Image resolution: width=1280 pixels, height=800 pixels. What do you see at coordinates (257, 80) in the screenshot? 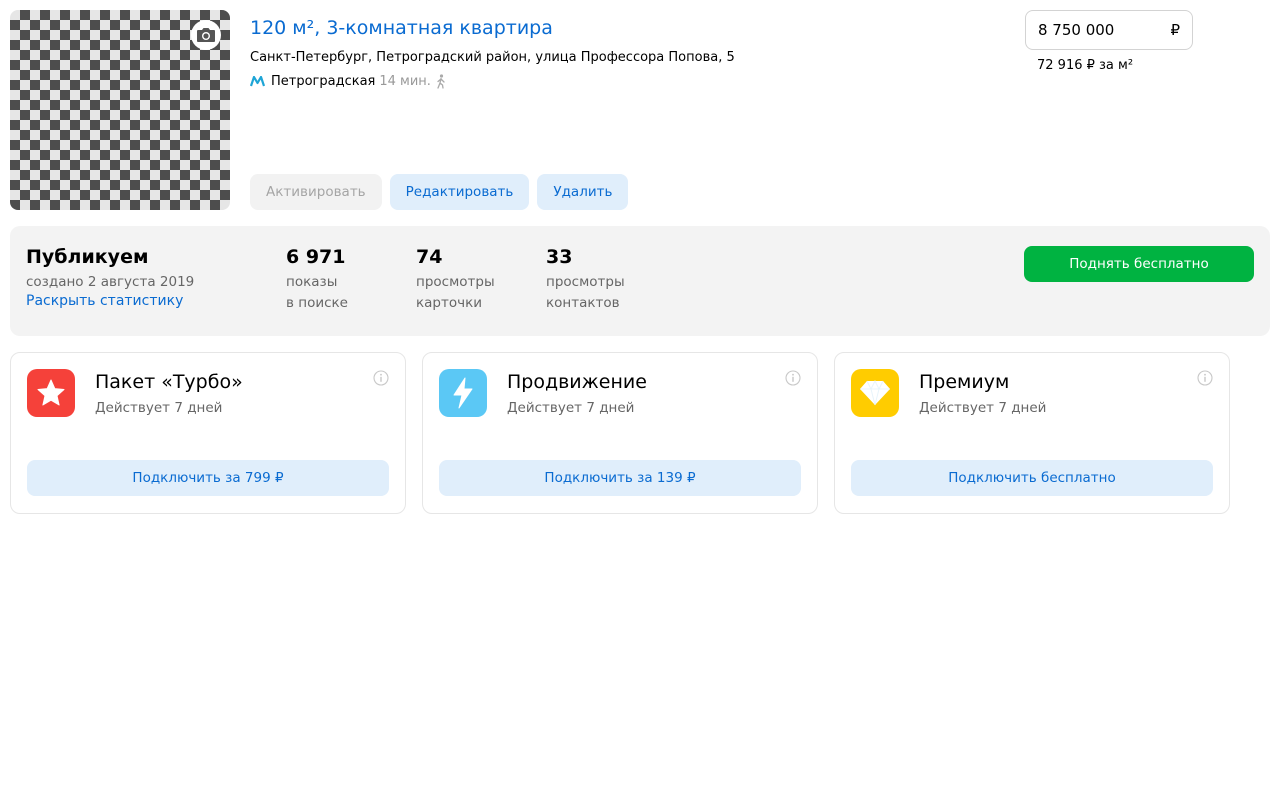
I see `metro-icon` at bounding box center [257, 80].